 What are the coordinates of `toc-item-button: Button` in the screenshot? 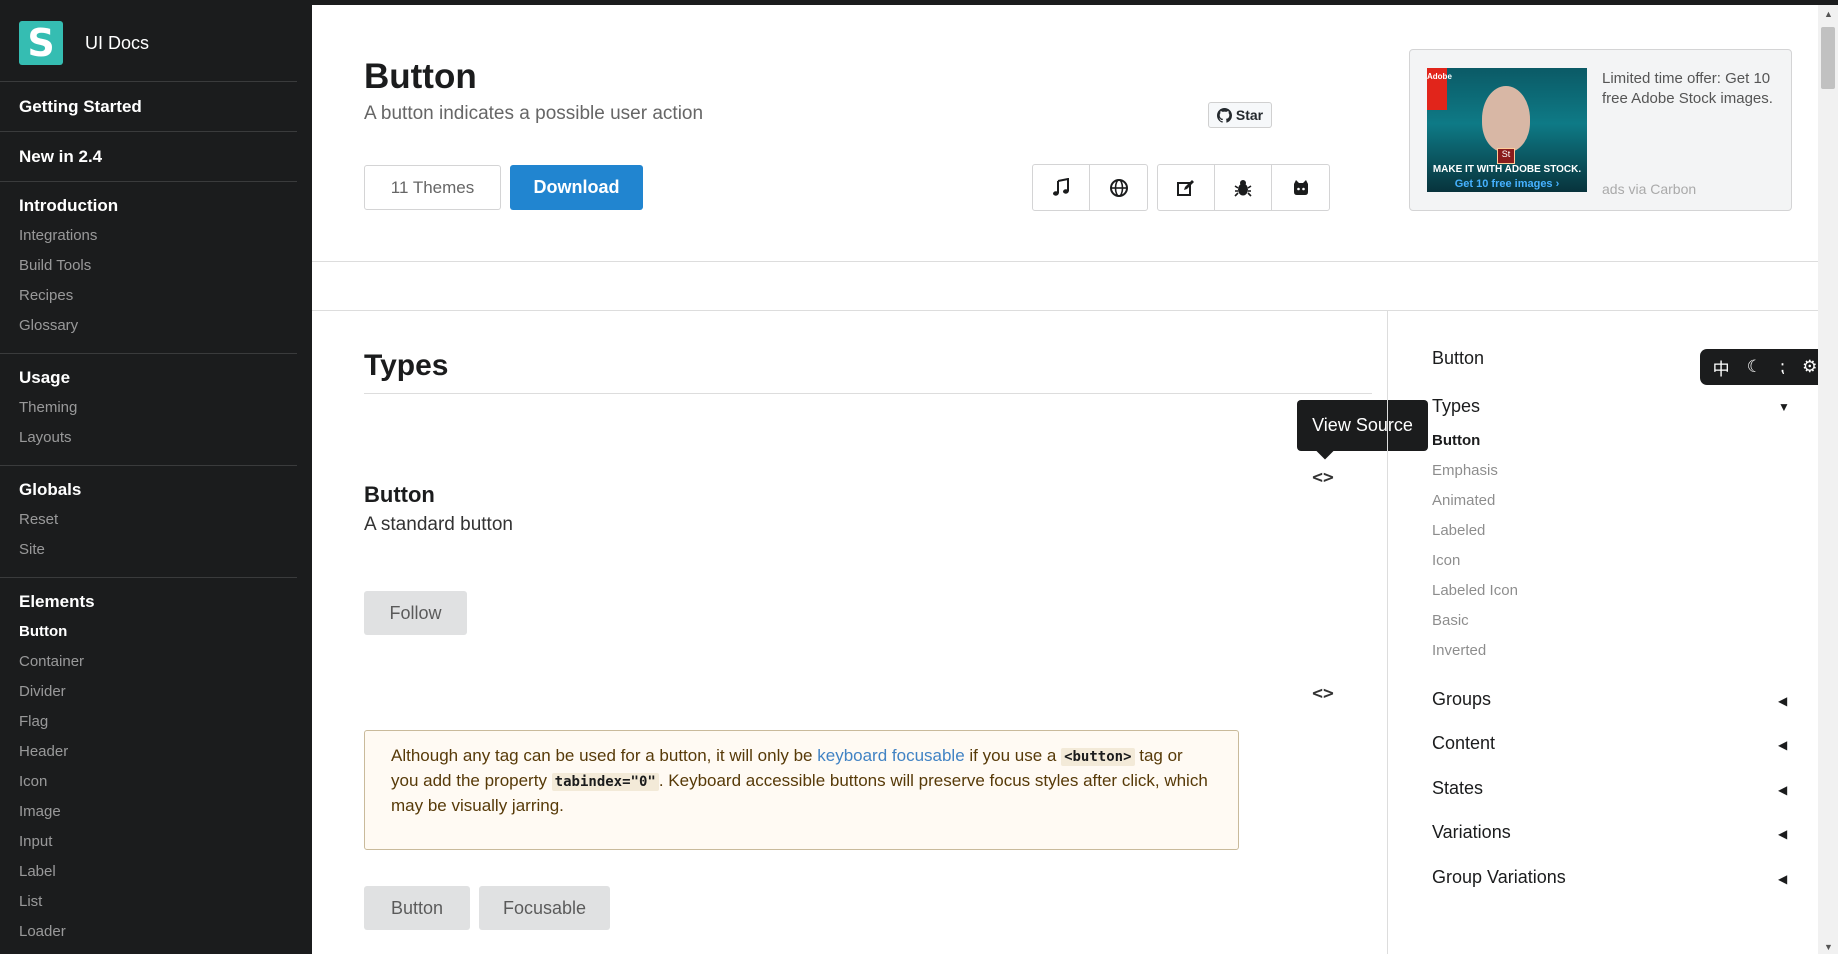 It's located at (1456, 440).